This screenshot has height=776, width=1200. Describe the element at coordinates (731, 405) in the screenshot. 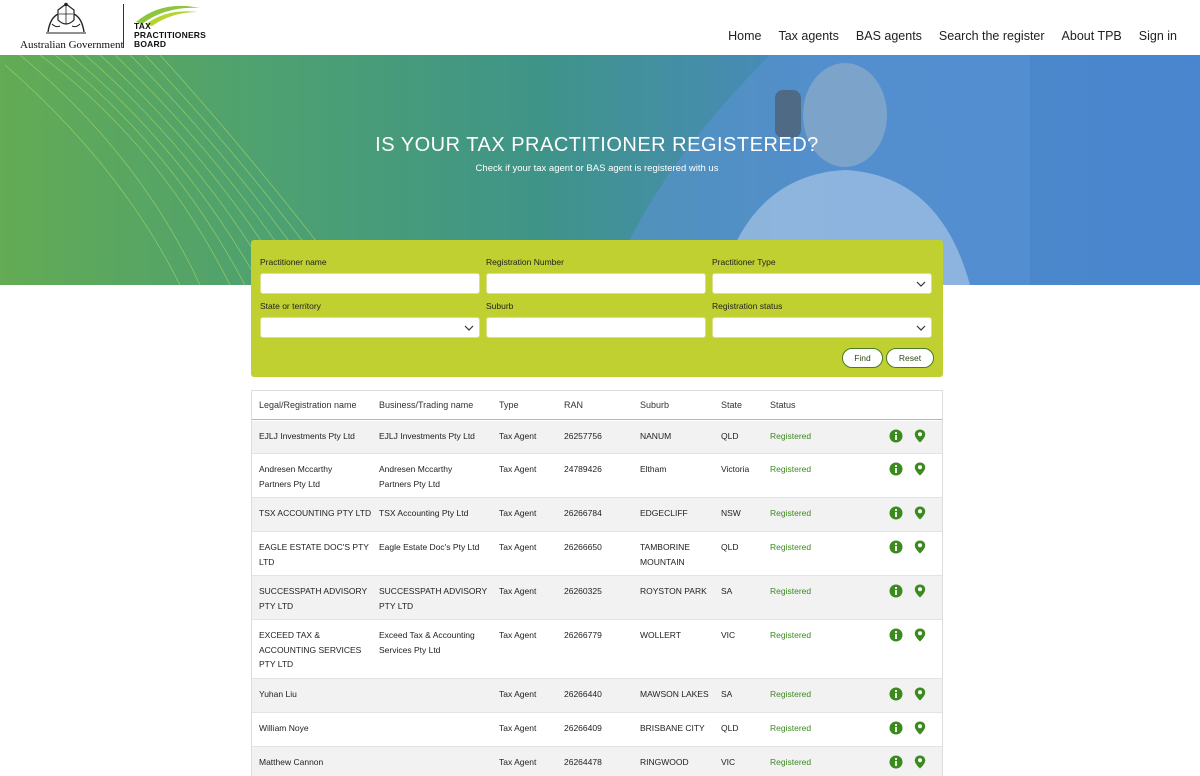

I see `column-header: State` at that location.